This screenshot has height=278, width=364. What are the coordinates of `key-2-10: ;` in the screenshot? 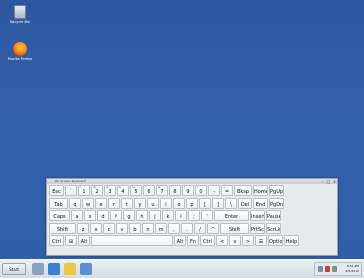 It's located at (194, 215).